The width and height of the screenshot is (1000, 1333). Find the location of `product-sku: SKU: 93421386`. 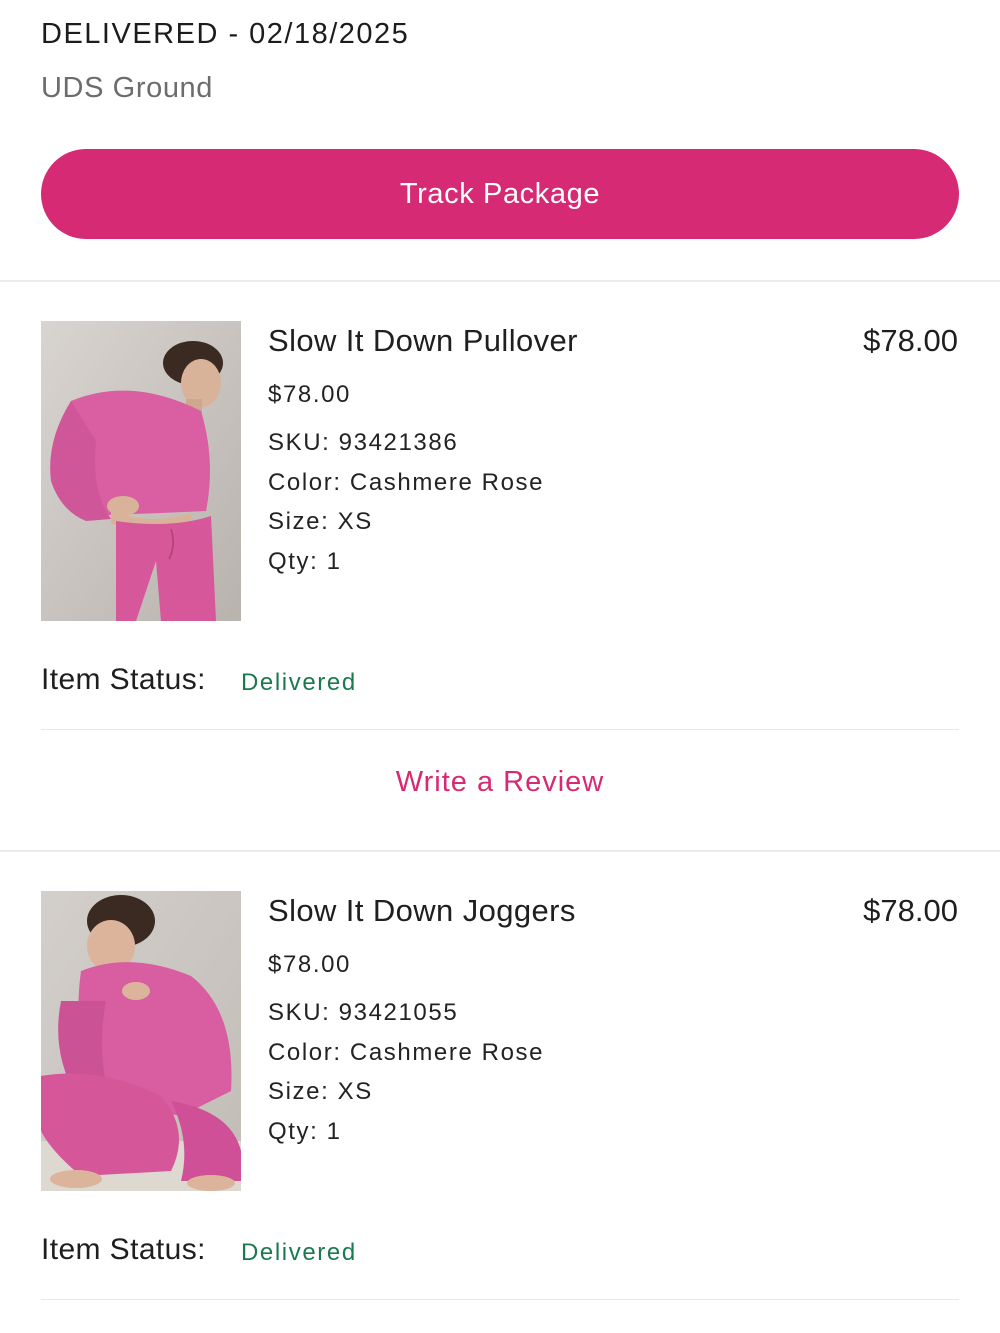

product-sku: SKU: 93421386 is located at coordinates (363, 442).